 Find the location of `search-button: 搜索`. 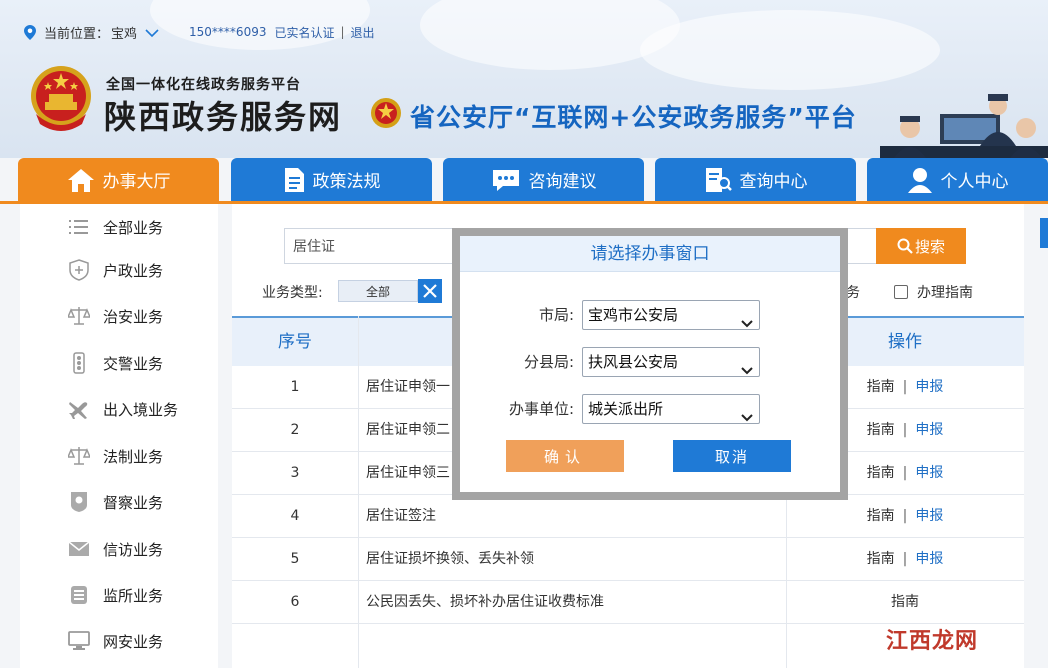

search-button: 搜索 is located at coordinates (921, 246).